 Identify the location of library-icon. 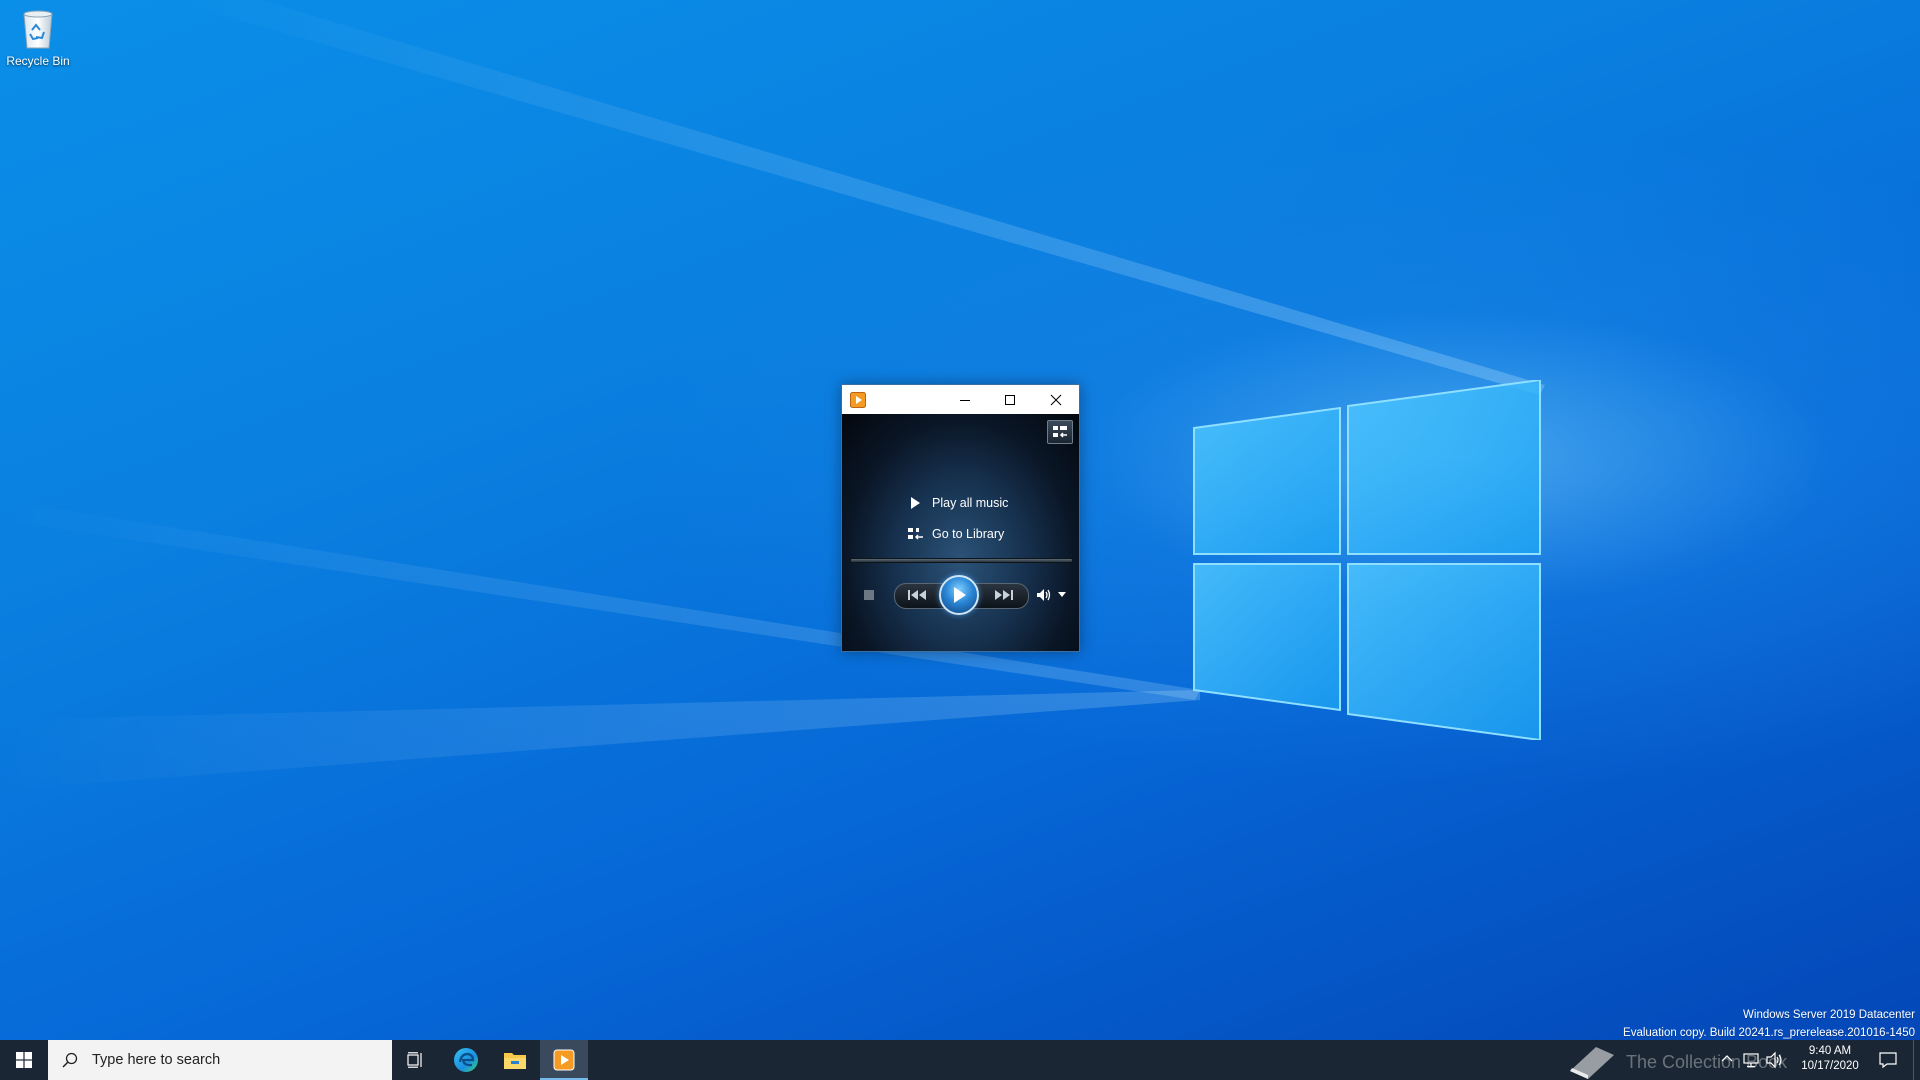
(915, 534).